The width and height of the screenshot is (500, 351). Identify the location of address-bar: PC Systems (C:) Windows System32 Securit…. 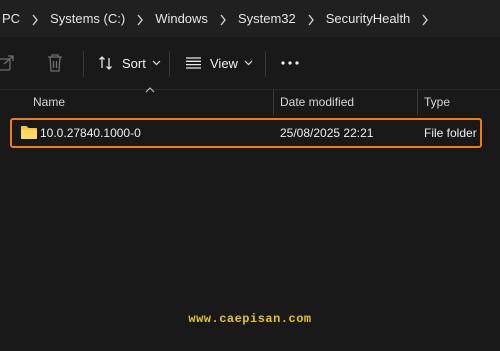
(250, 18).